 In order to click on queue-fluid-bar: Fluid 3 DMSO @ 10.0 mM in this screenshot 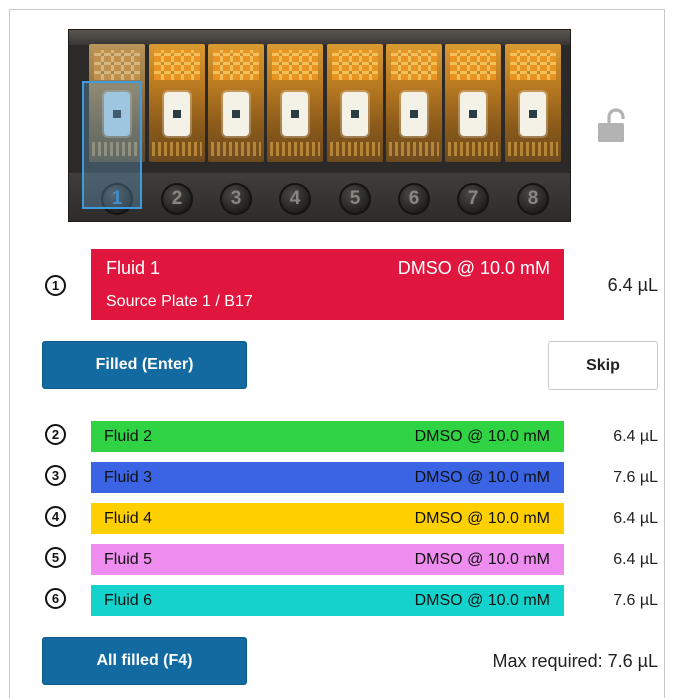, I will do `click(327, 477)`.